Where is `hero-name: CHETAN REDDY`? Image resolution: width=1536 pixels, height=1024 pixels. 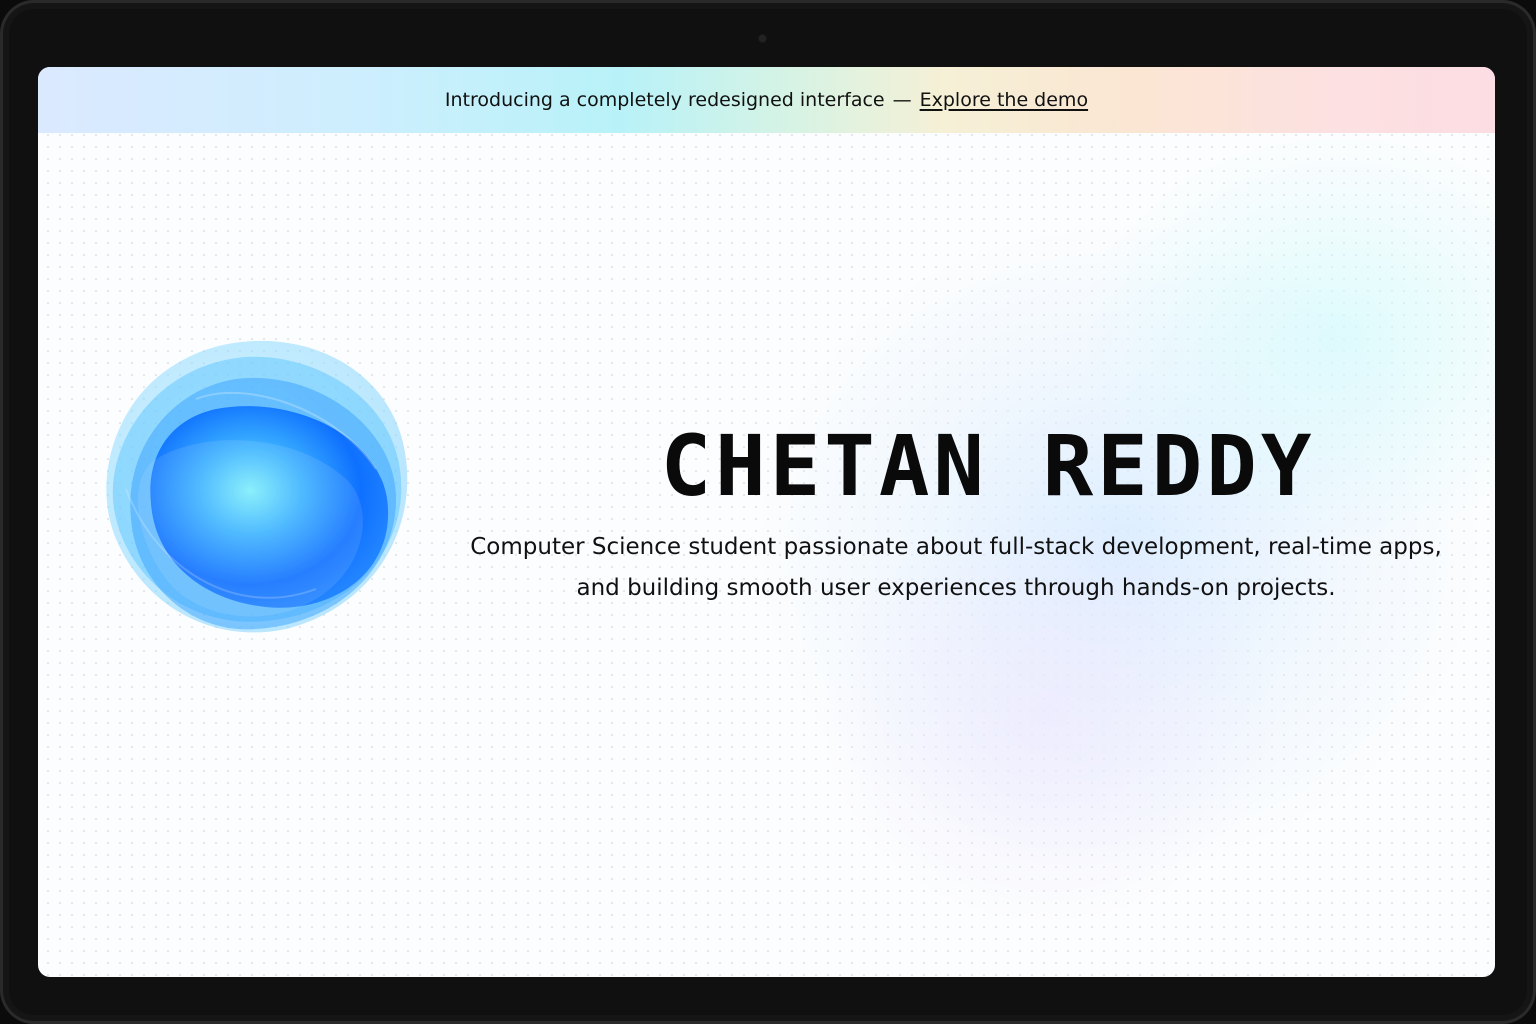
hero-name: CHETAN REDDY is located at coordinates (988, 466).